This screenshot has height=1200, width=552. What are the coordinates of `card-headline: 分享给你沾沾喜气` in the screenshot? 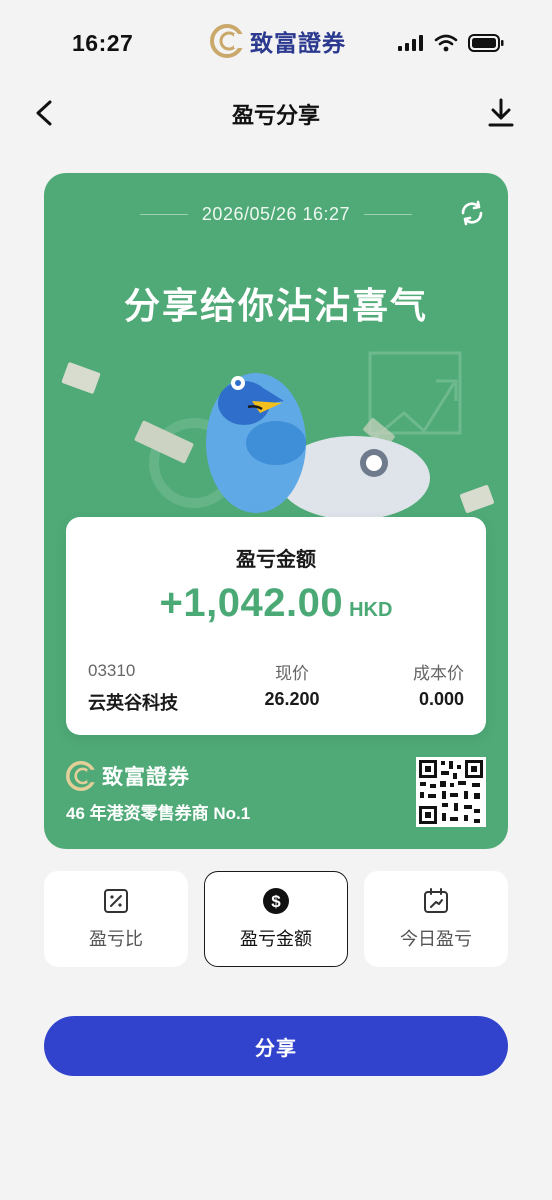 It's located at (275, 305).